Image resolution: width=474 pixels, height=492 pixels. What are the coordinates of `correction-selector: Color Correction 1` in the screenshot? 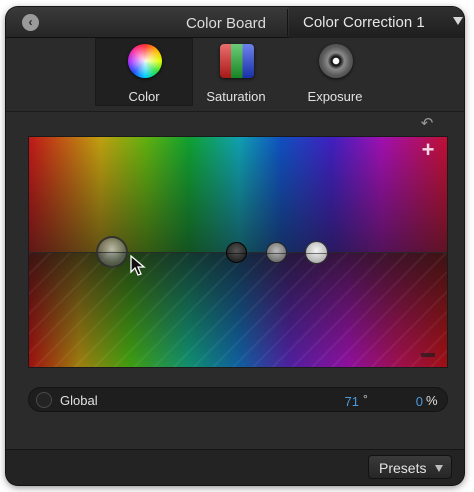 It's located at (376, 22).